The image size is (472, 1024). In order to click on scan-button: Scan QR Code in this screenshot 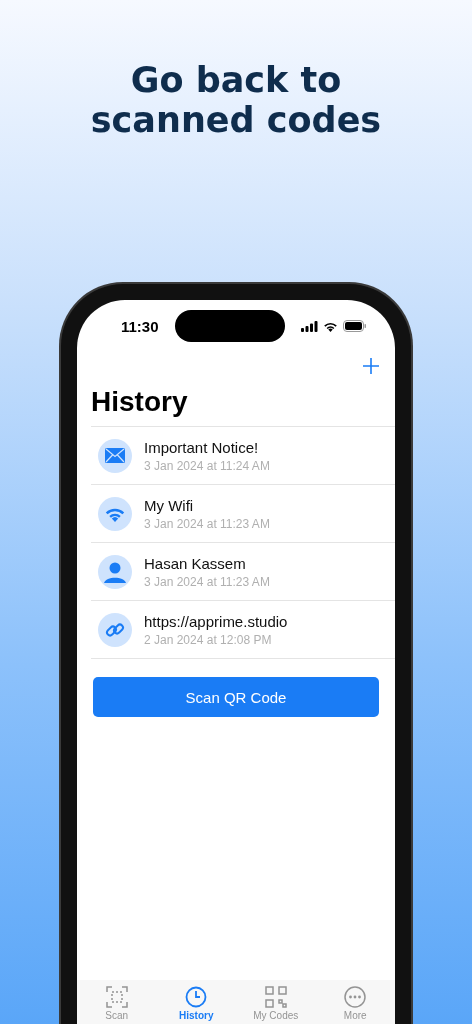, I will do `click(236, 697)`.